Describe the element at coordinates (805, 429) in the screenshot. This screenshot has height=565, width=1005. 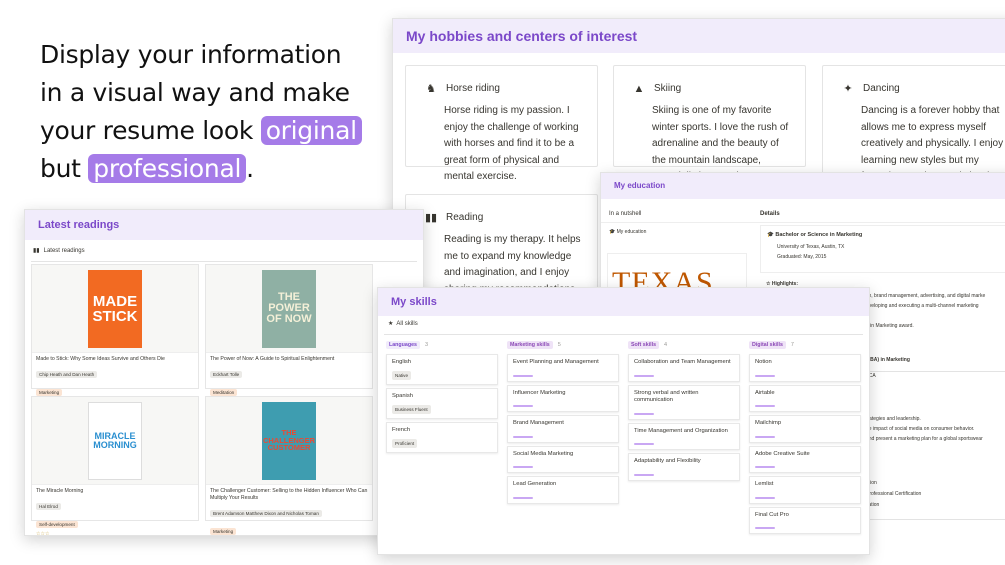
I see `skill-card: Mailchimp` at that location.